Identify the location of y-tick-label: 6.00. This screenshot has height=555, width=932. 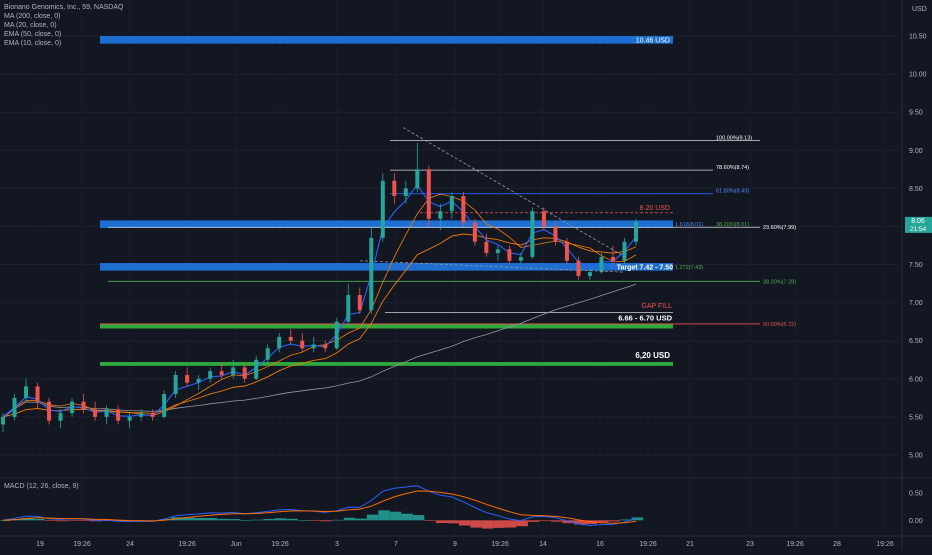
(916, 379).